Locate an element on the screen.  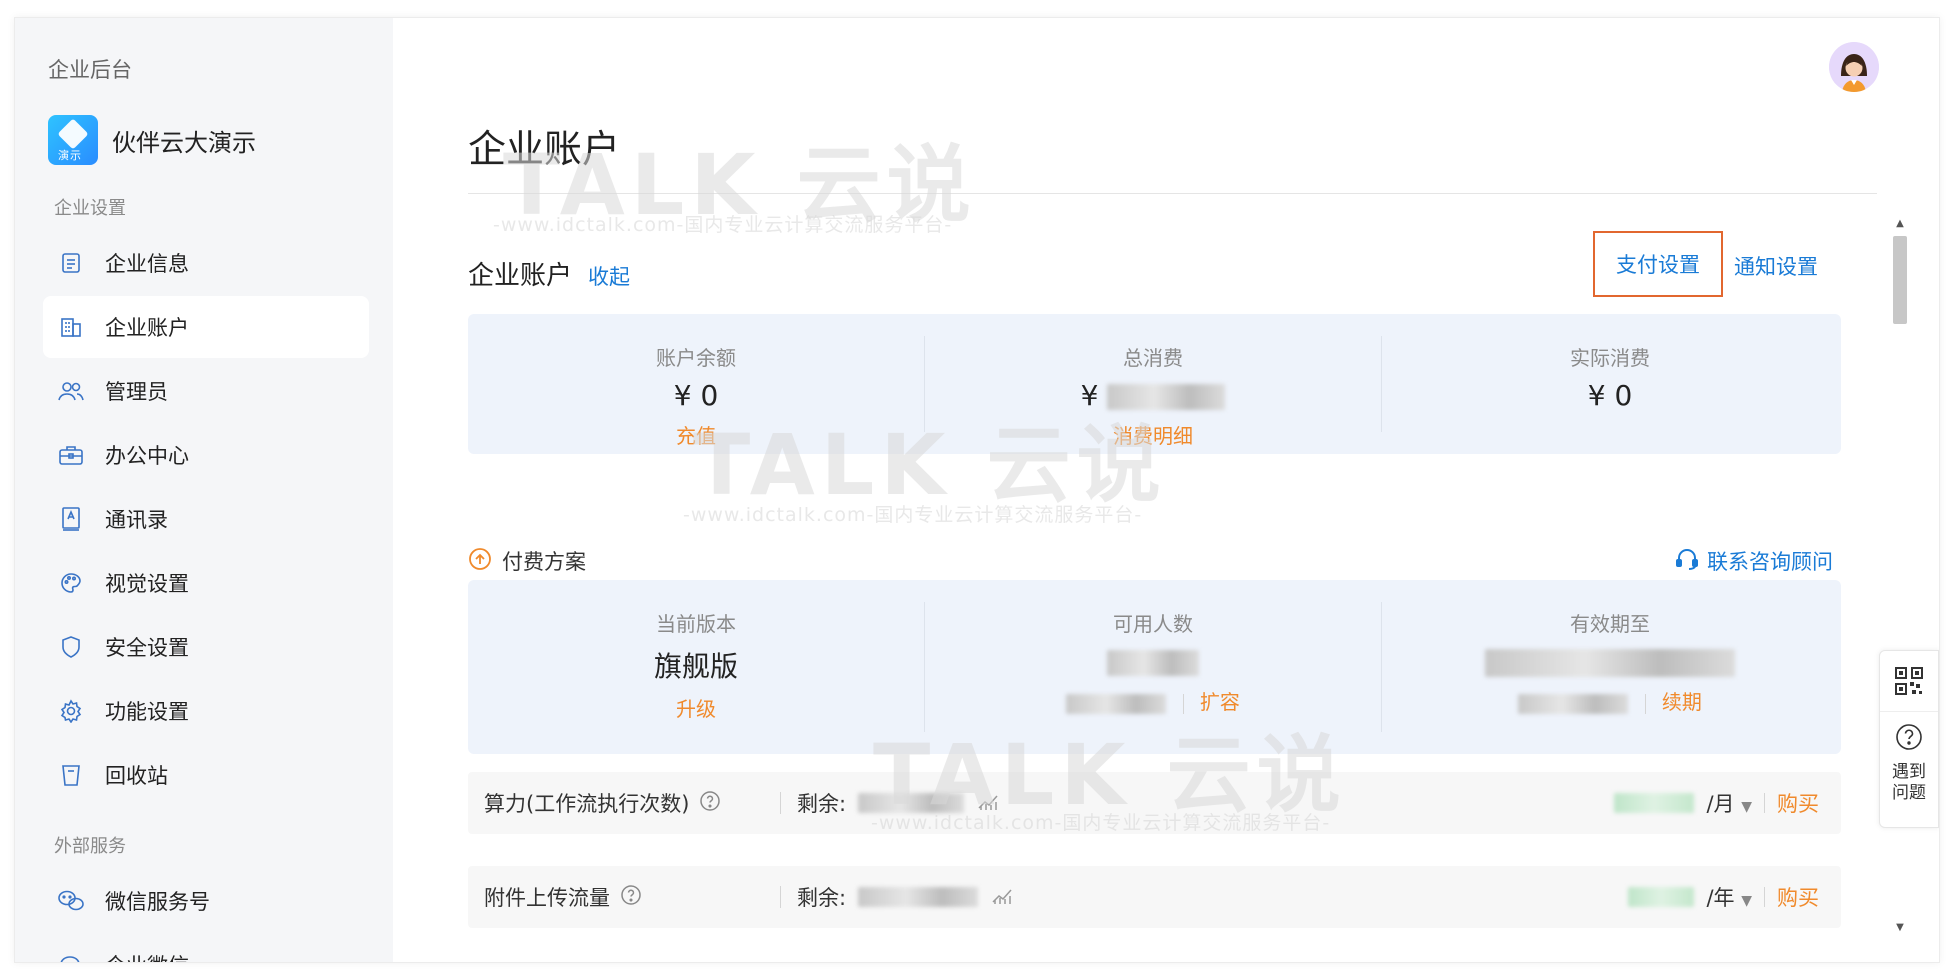
sidebar-item-wechat: 微信服务号 is located at coordinates (206, 901).